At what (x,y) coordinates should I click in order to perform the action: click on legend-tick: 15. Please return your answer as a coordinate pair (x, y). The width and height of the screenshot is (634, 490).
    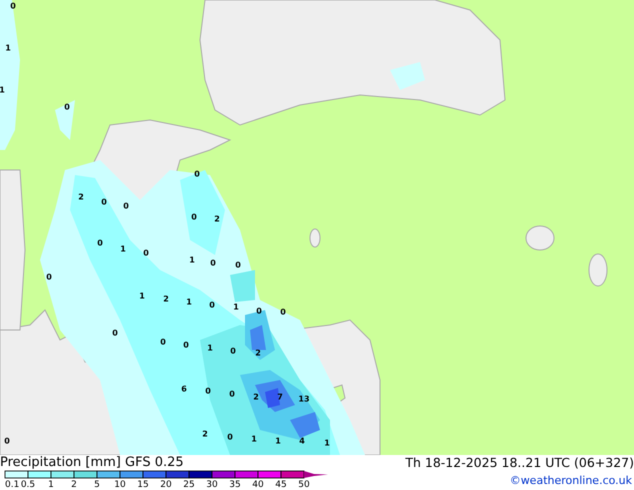
    Looking at the image, I should click on (143, 485).